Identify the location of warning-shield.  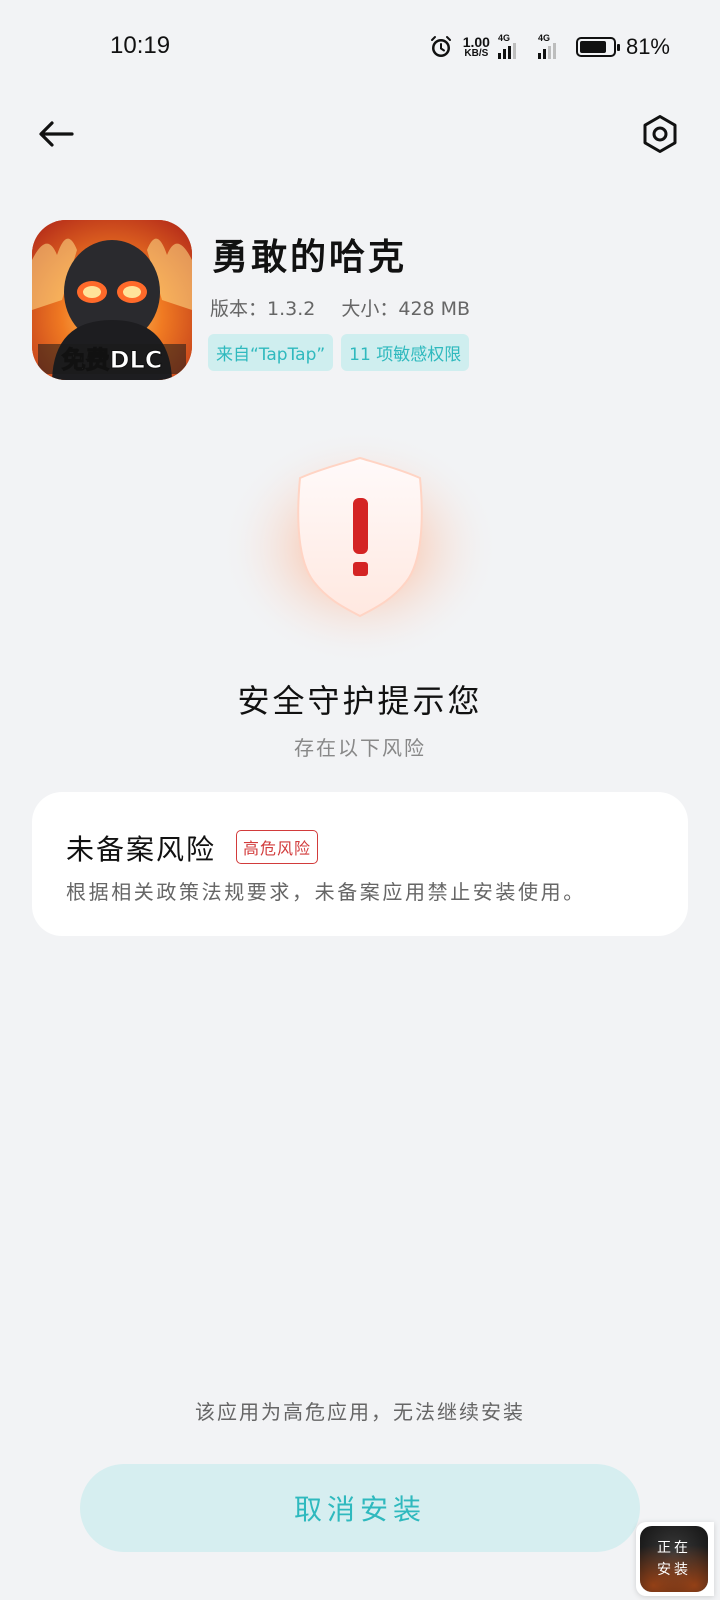
(360, 555).